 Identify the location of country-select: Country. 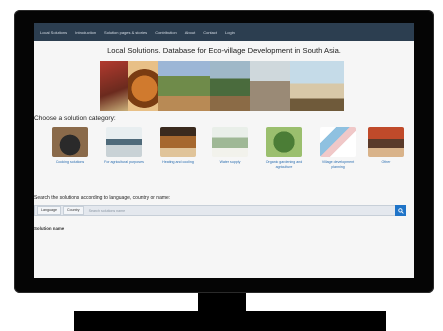
(73, 210).